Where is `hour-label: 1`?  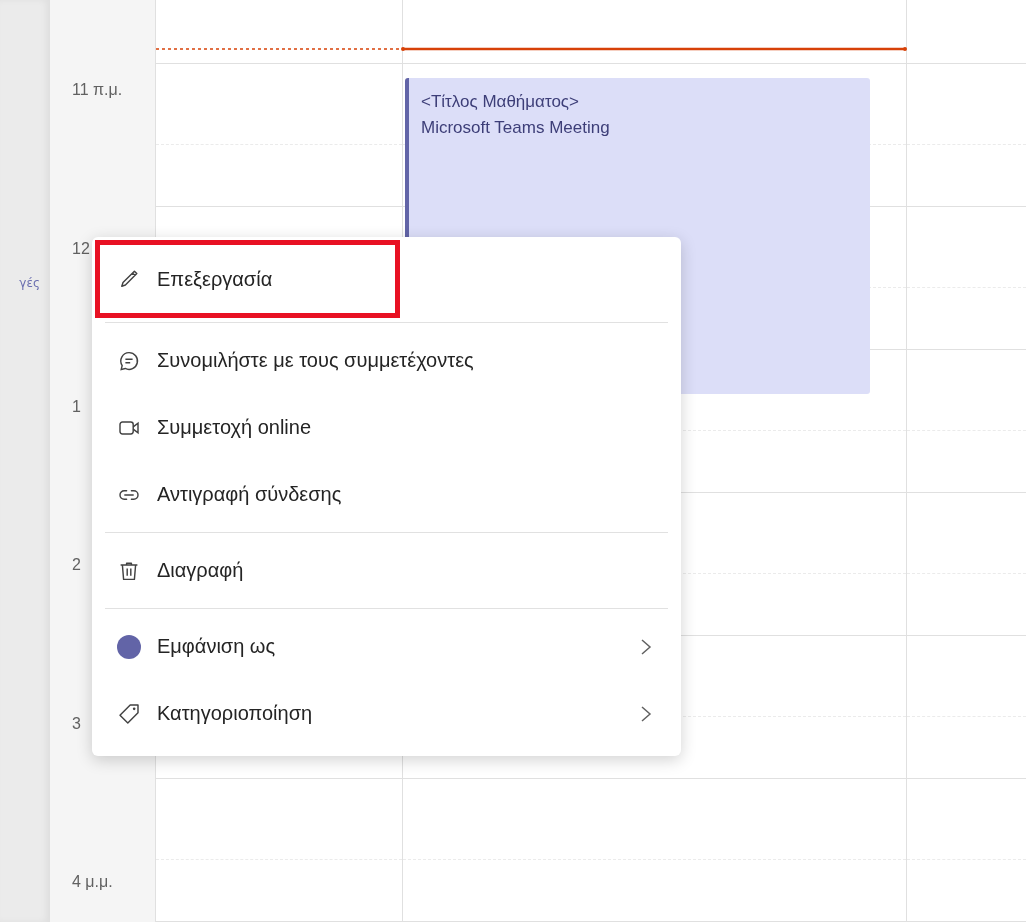 hour-label: 1 is located at coordinates (76, 407).